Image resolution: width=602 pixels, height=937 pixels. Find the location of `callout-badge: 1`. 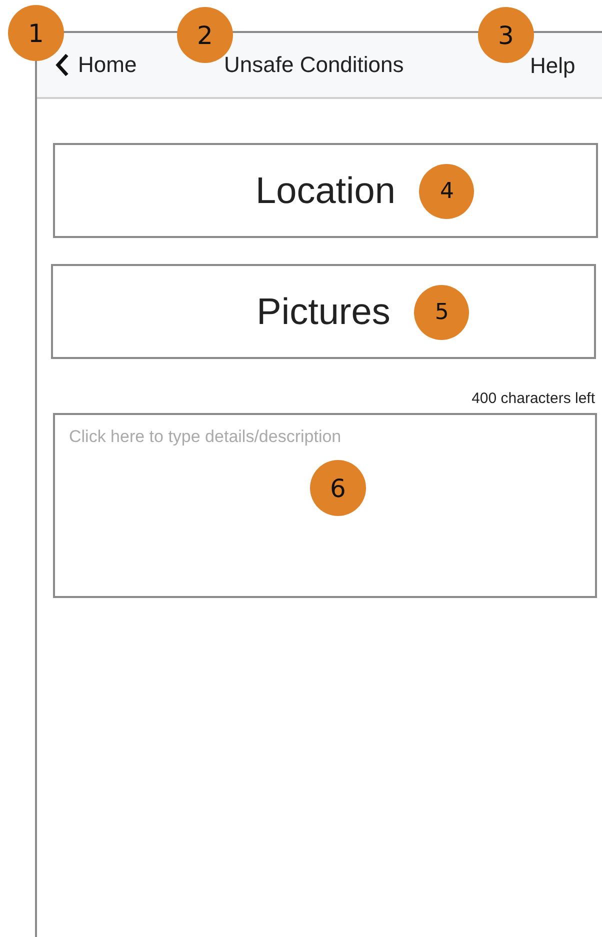

callout-badge: 1 is located at coordinates (36, 33).